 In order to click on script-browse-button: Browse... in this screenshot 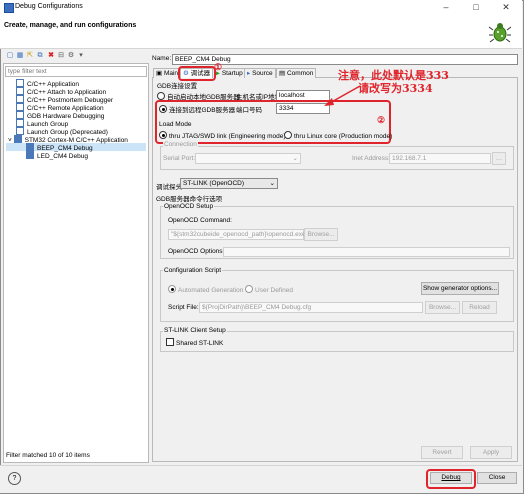, I will do `click(442, 307)`.